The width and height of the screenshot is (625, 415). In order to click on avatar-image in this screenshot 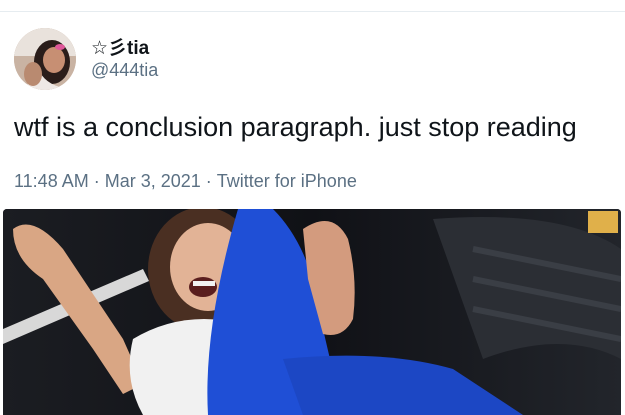, I will do `click(45, 59)`.